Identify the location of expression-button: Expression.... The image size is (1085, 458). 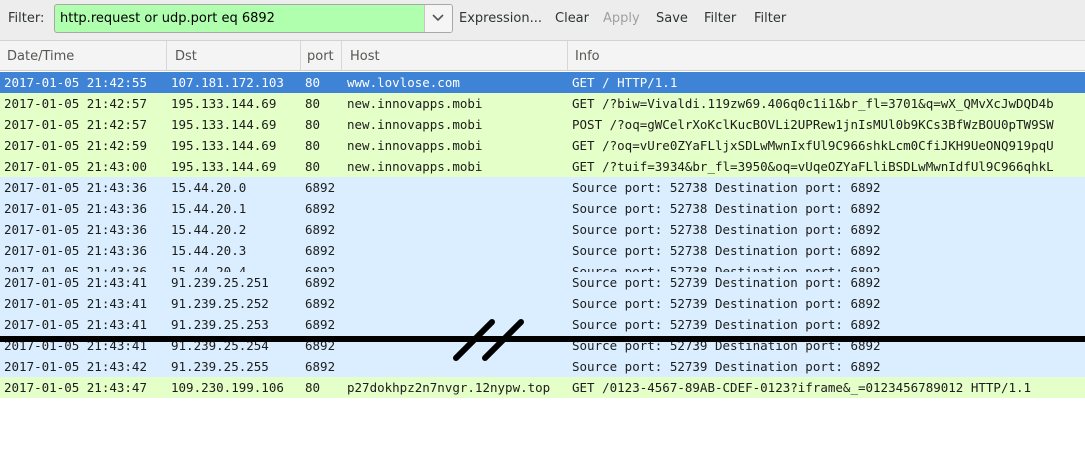
(500, 18).